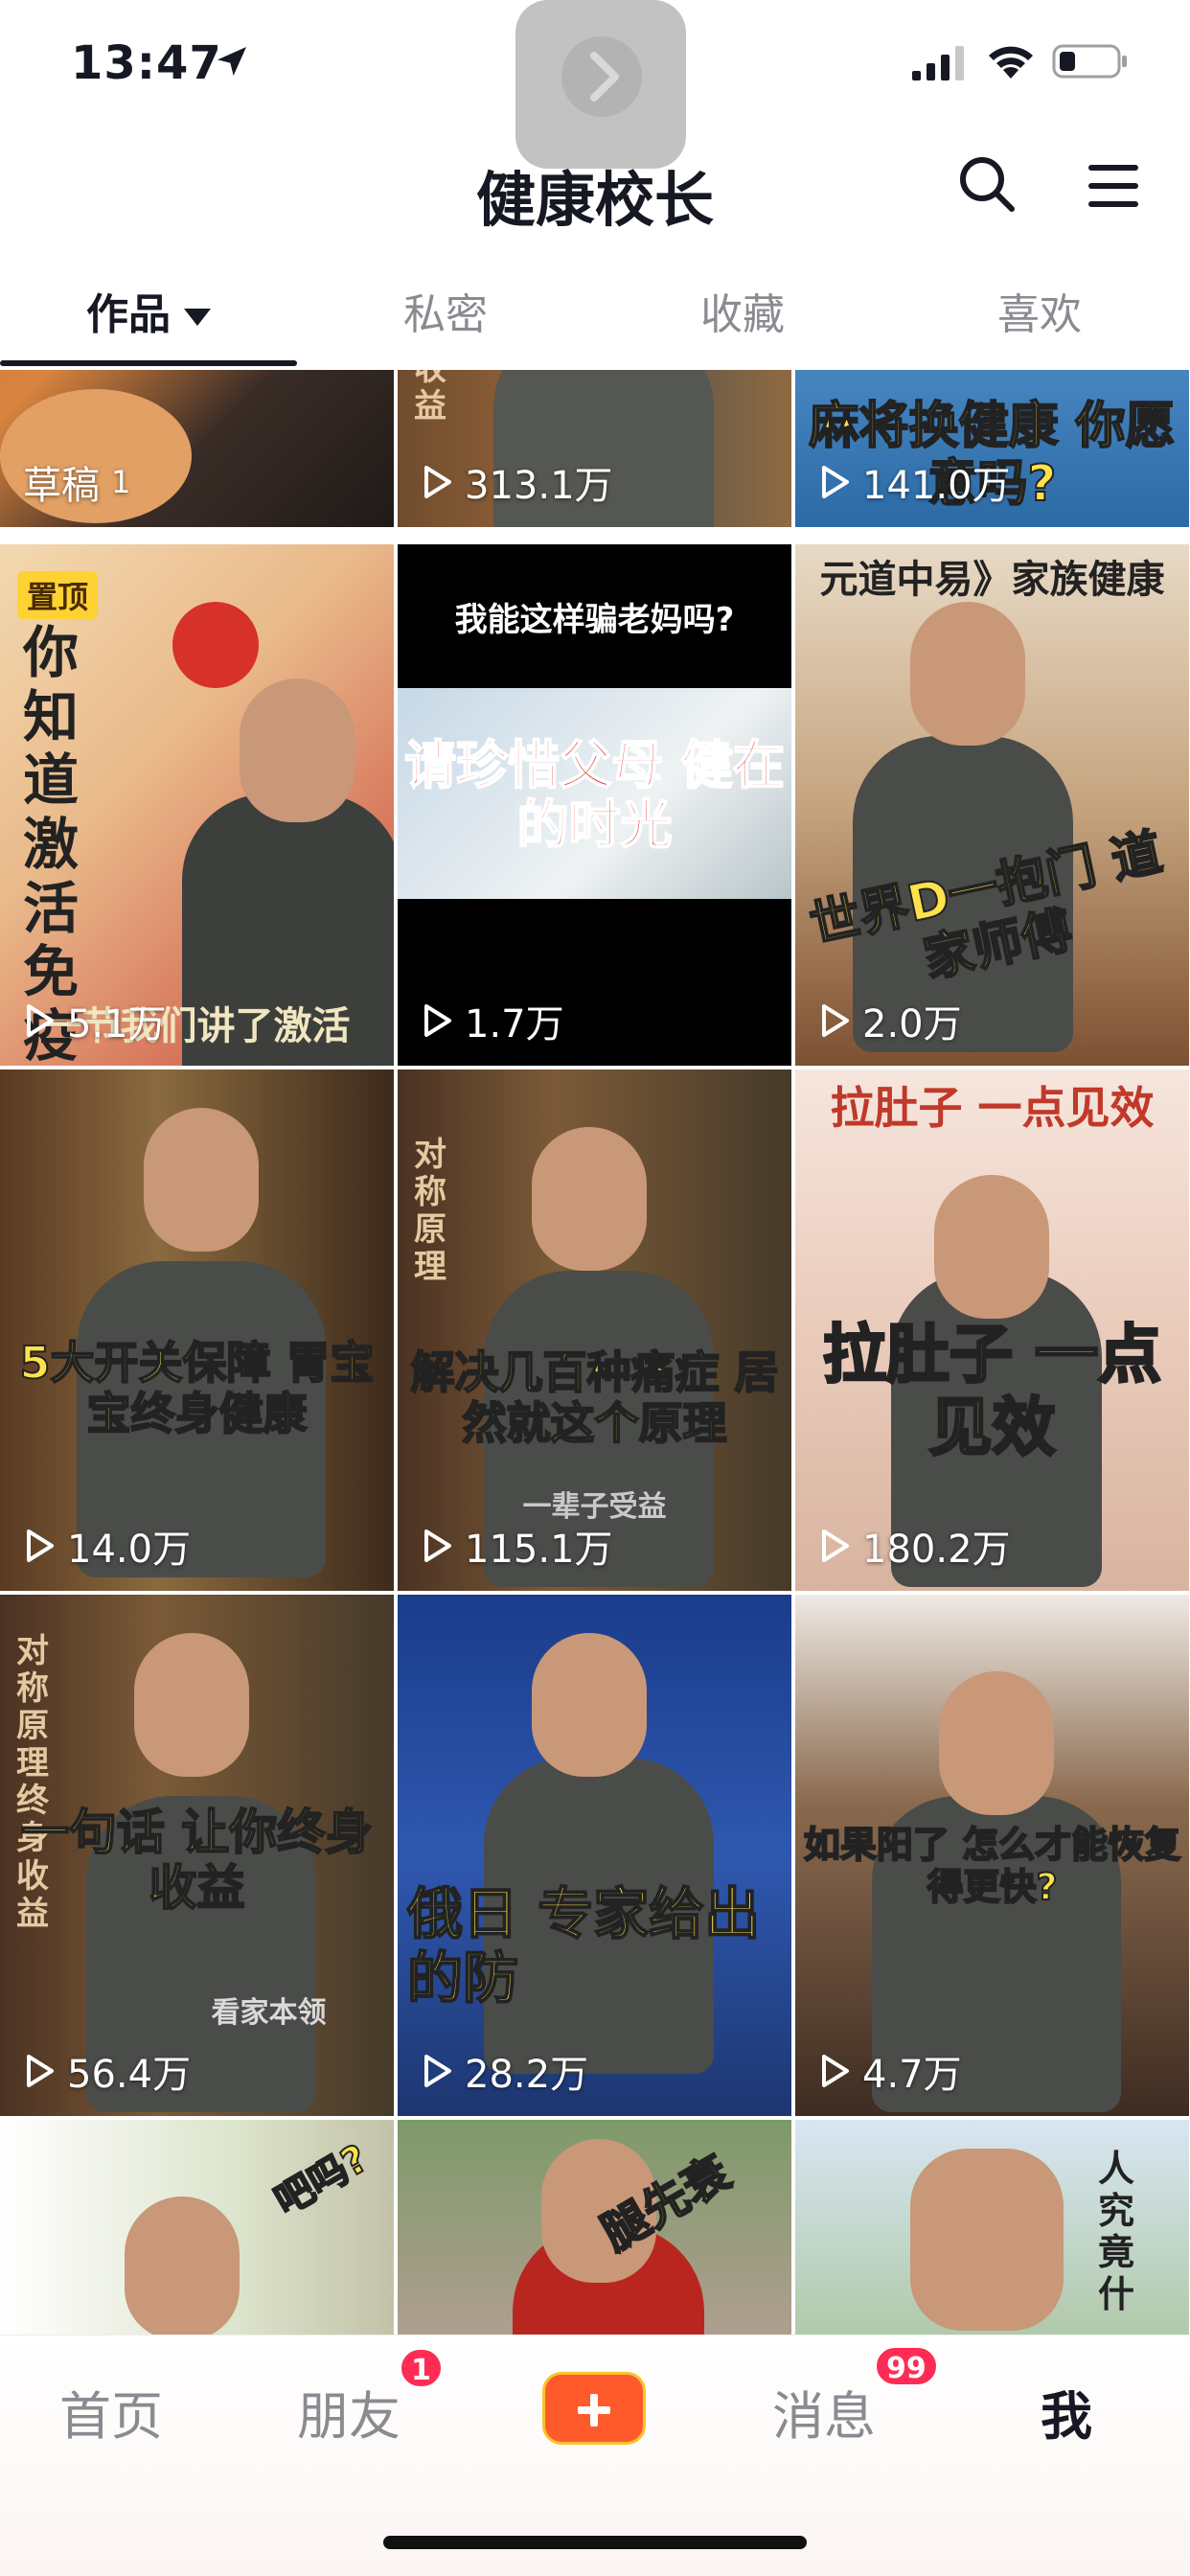  What do you see at coordinates (1067, 2412) in the screenshot?
I see `nav-me: 我` at bounding box center [1067, 2412].